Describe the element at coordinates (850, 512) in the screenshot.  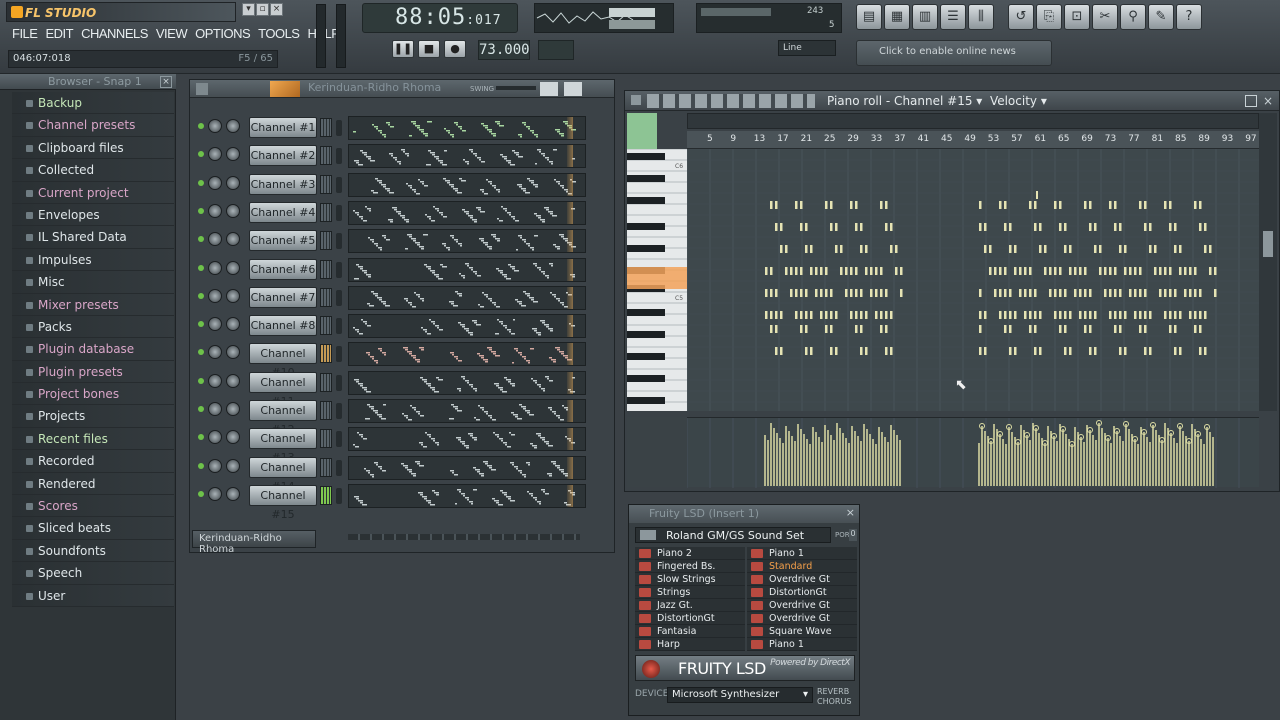
I see `lsd-close-icon: ×` at that location.